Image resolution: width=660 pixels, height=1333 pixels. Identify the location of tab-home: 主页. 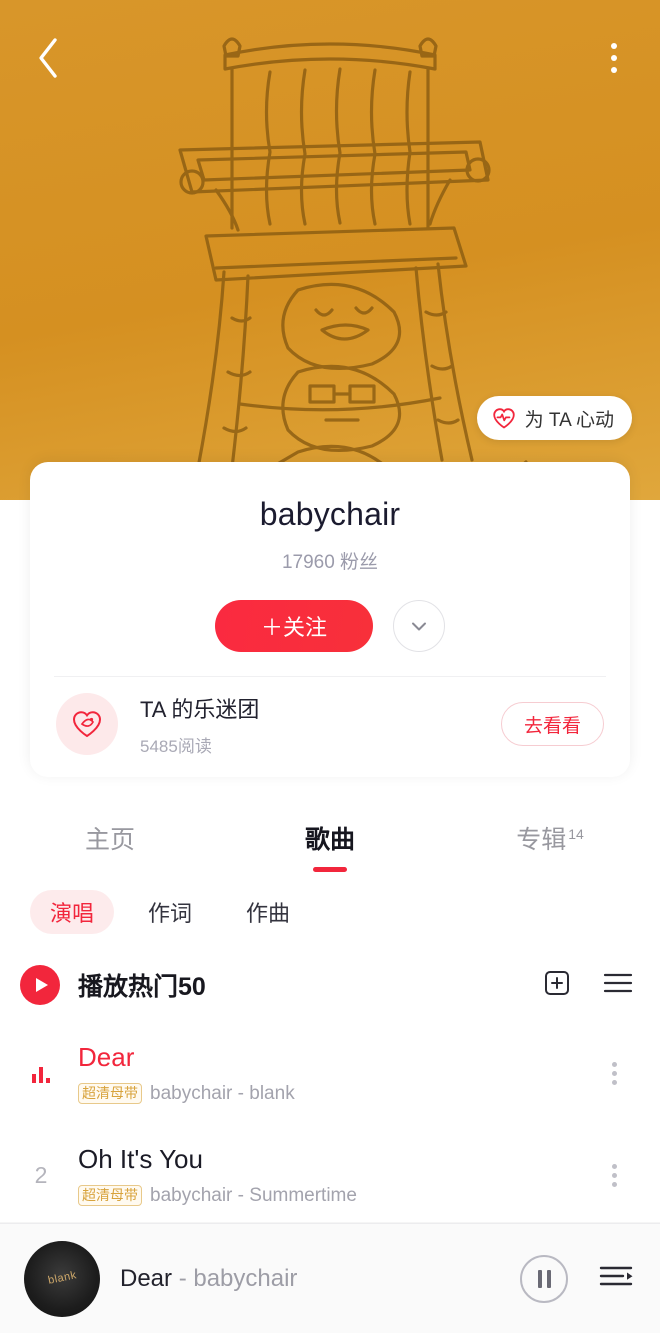
(110, 838).